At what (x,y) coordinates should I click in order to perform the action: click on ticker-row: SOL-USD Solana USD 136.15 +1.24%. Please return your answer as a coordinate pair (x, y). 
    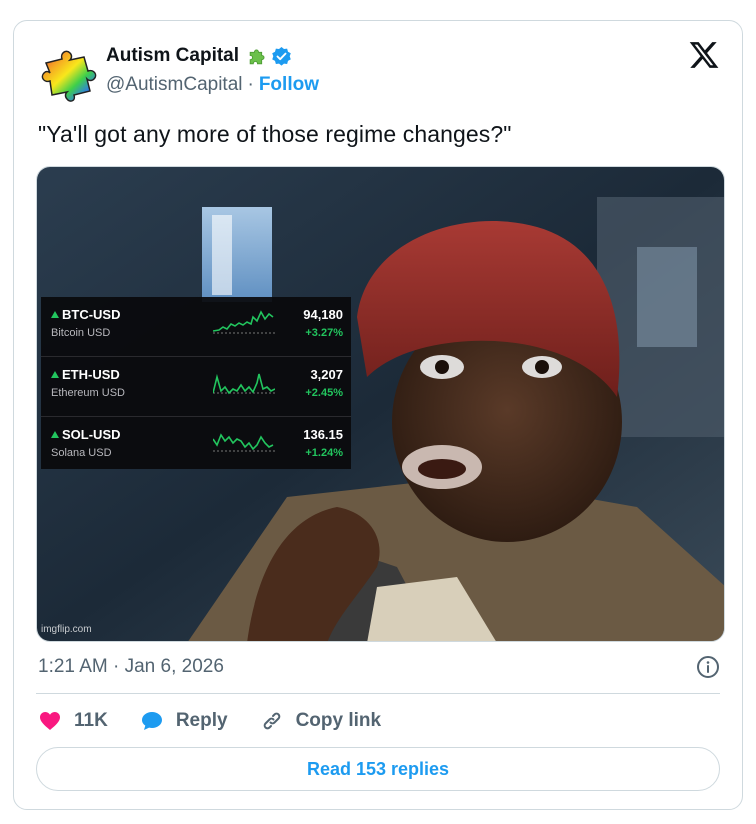
    Looking at the image, I should click on (196, 447).